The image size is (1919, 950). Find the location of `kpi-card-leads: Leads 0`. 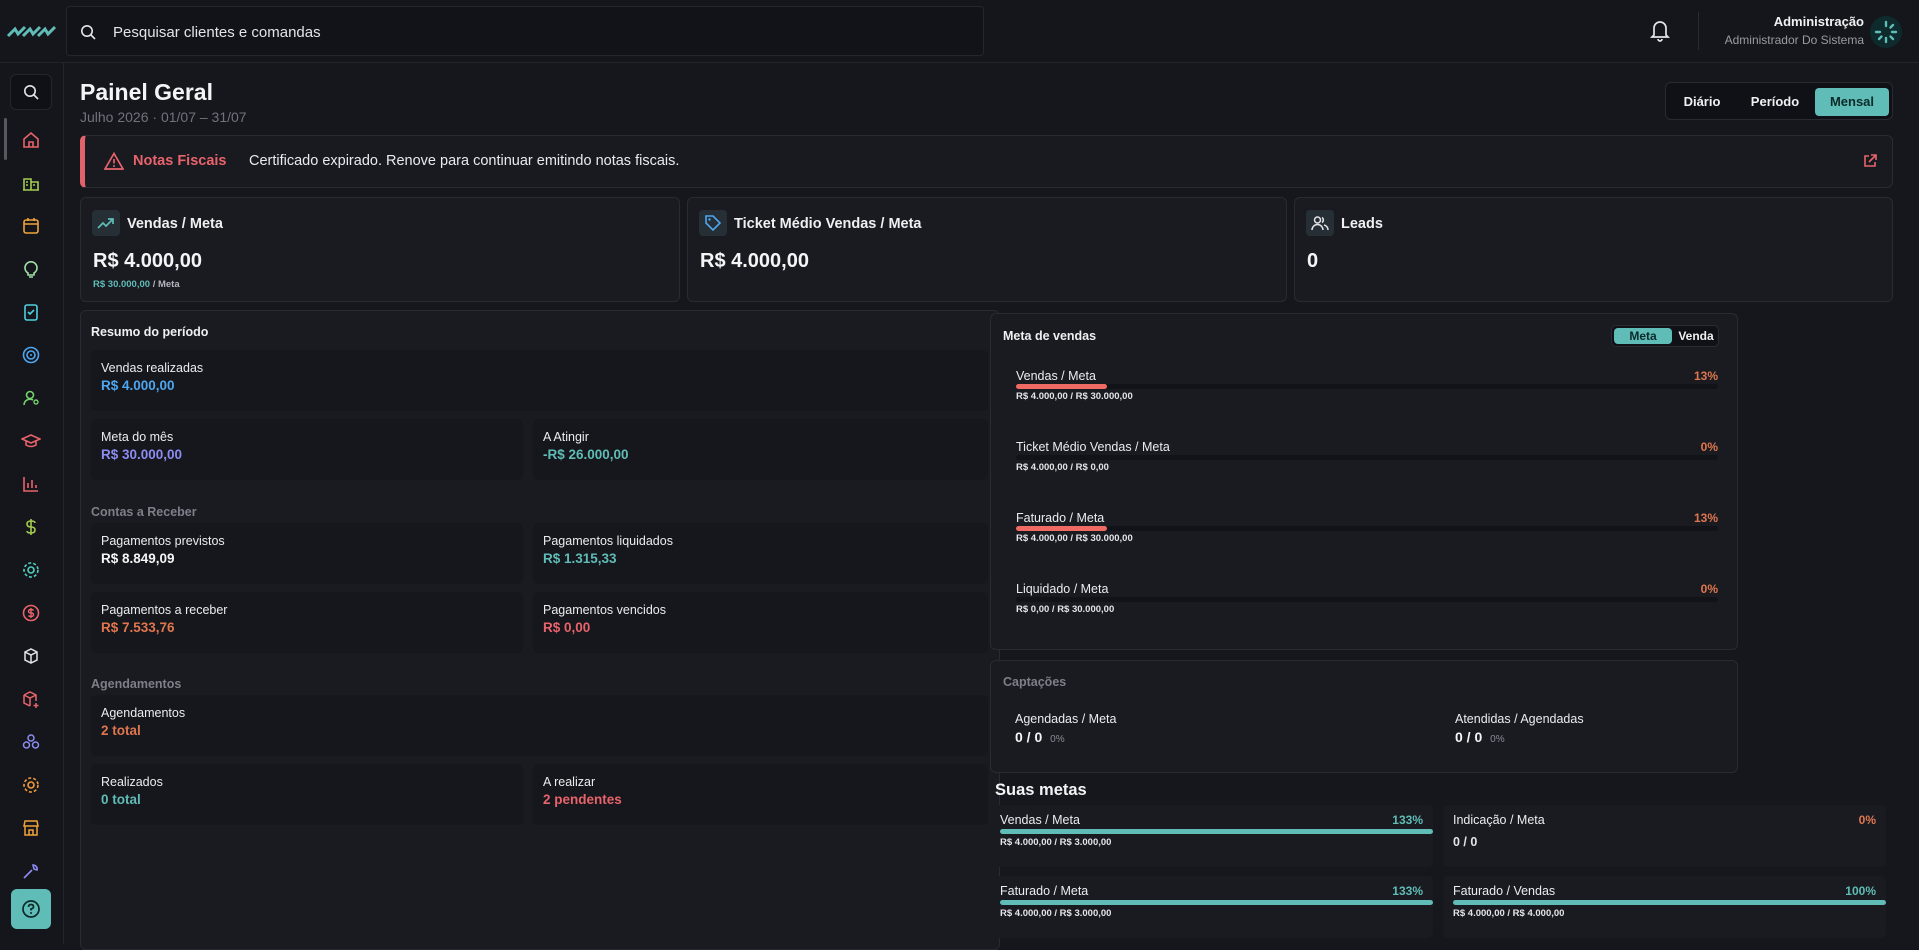

kpi-card-leads: Leads 0 is located at coordinates (1593, 249).